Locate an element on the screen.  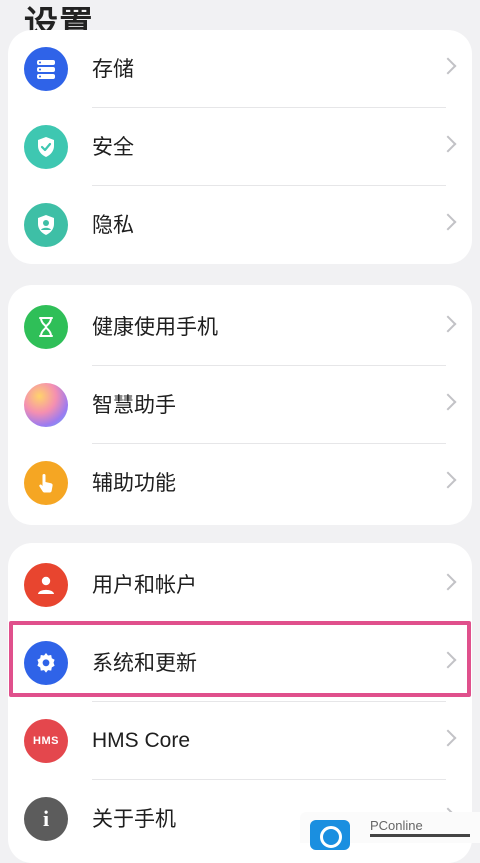
gear-icon is located at coordinates (46, 663).